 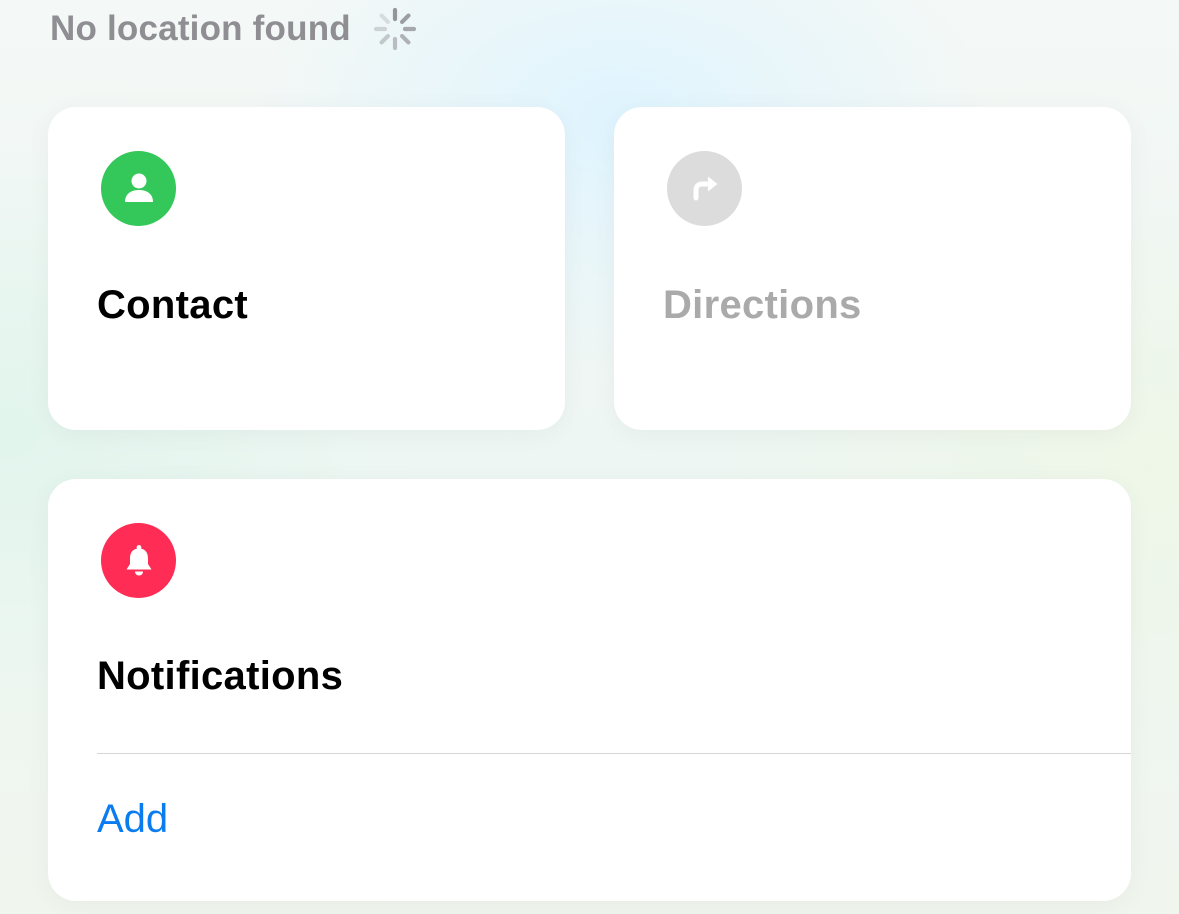 I want to click on directions-icon-badge, so click(x=704, y=188).